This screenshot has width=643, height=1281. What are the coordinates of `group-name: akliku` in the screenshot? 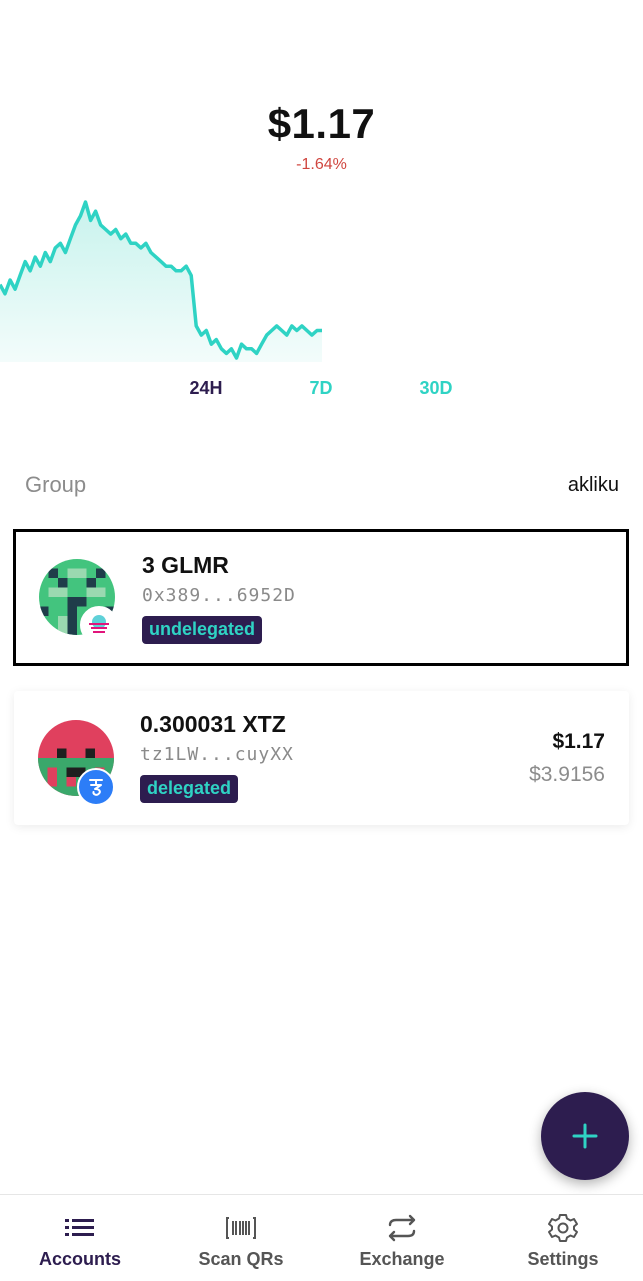 It's located at (593, 485).